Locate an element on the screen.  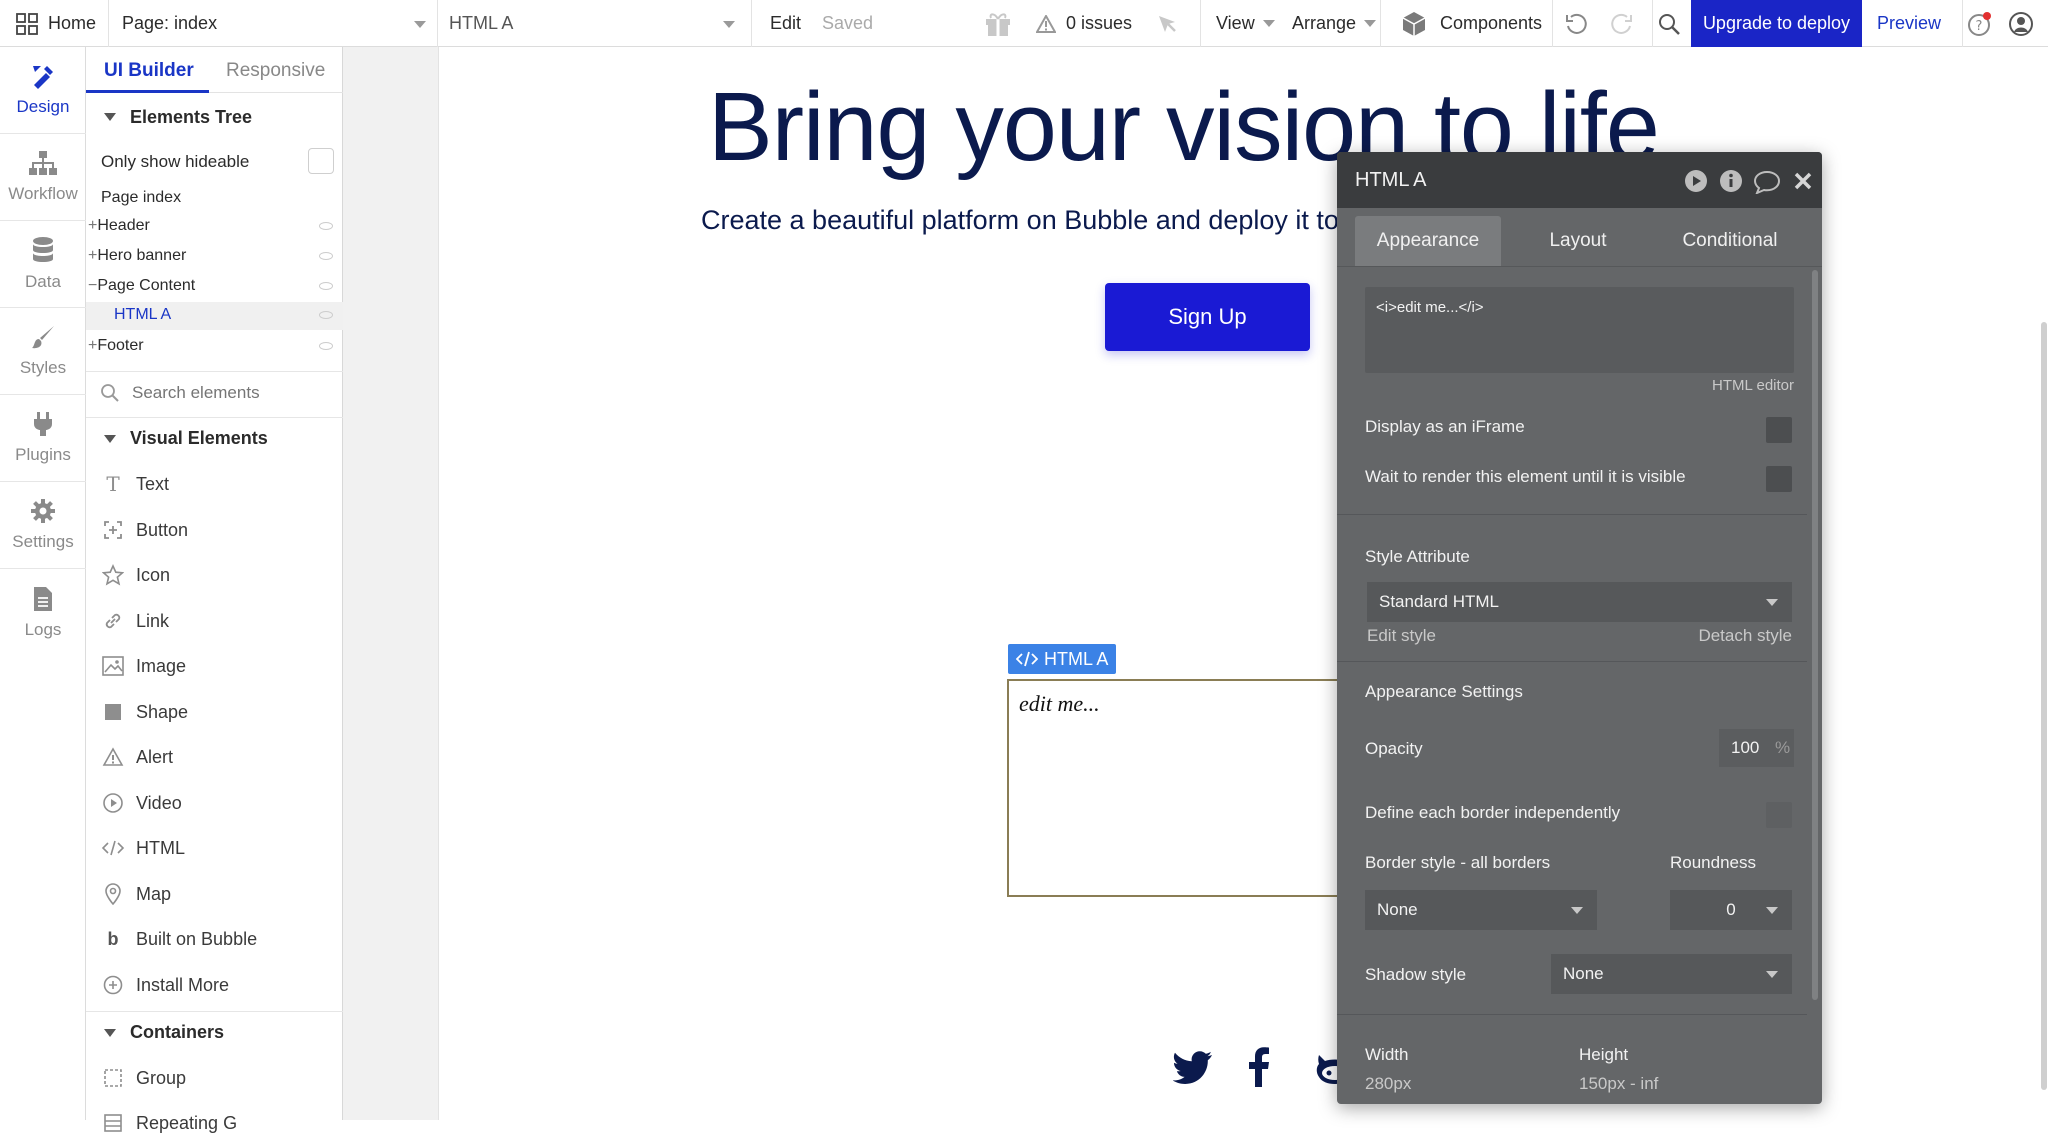
tree-item-hero-banner: +Hero banner is located at coordinates (214, 256).